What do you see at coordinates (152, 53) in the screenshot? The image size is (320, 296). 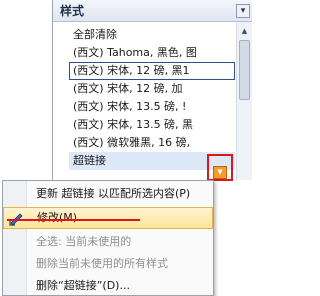 I see `style-item: (西文) Tahoma, 黑色, 图` at bounding box center [152, 53].